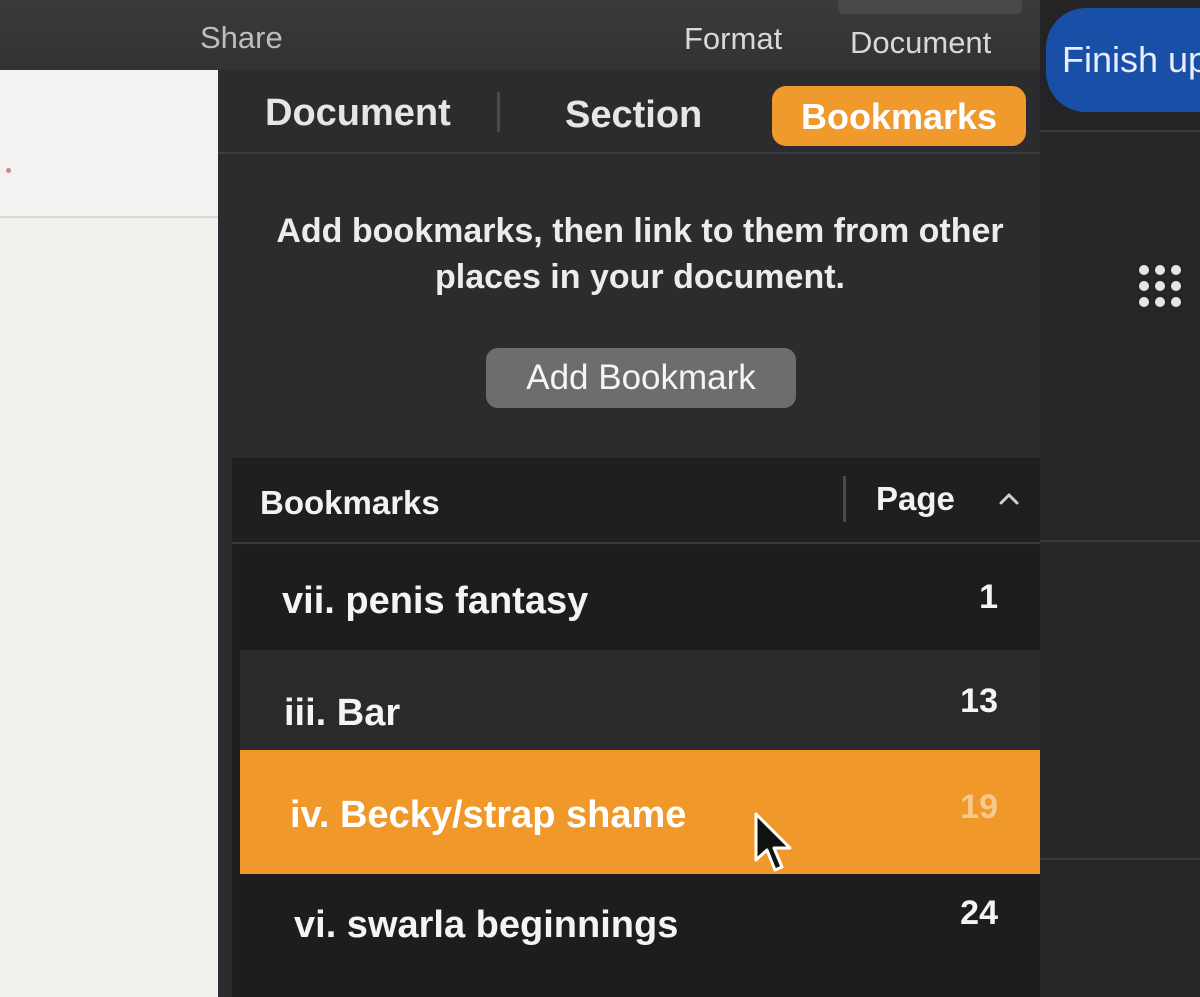  Describe the element at coordinates (633, 115) in the screenshot. I see `tab-section: Section` at that location.